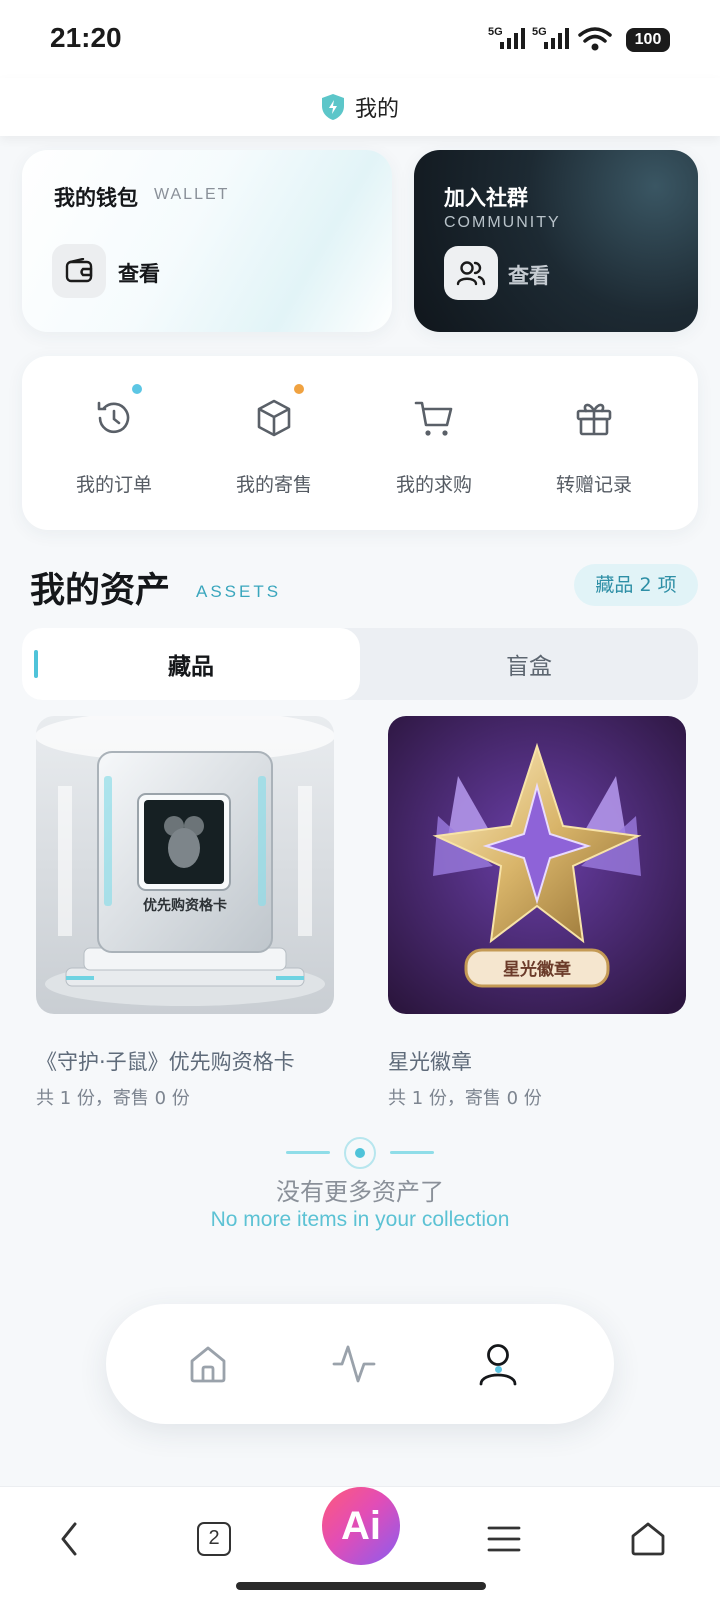 Image resolution: width=720 pixels, height=1600 pixels. I want to click on ai-assistant-button: Ai, so click(361, 1526).